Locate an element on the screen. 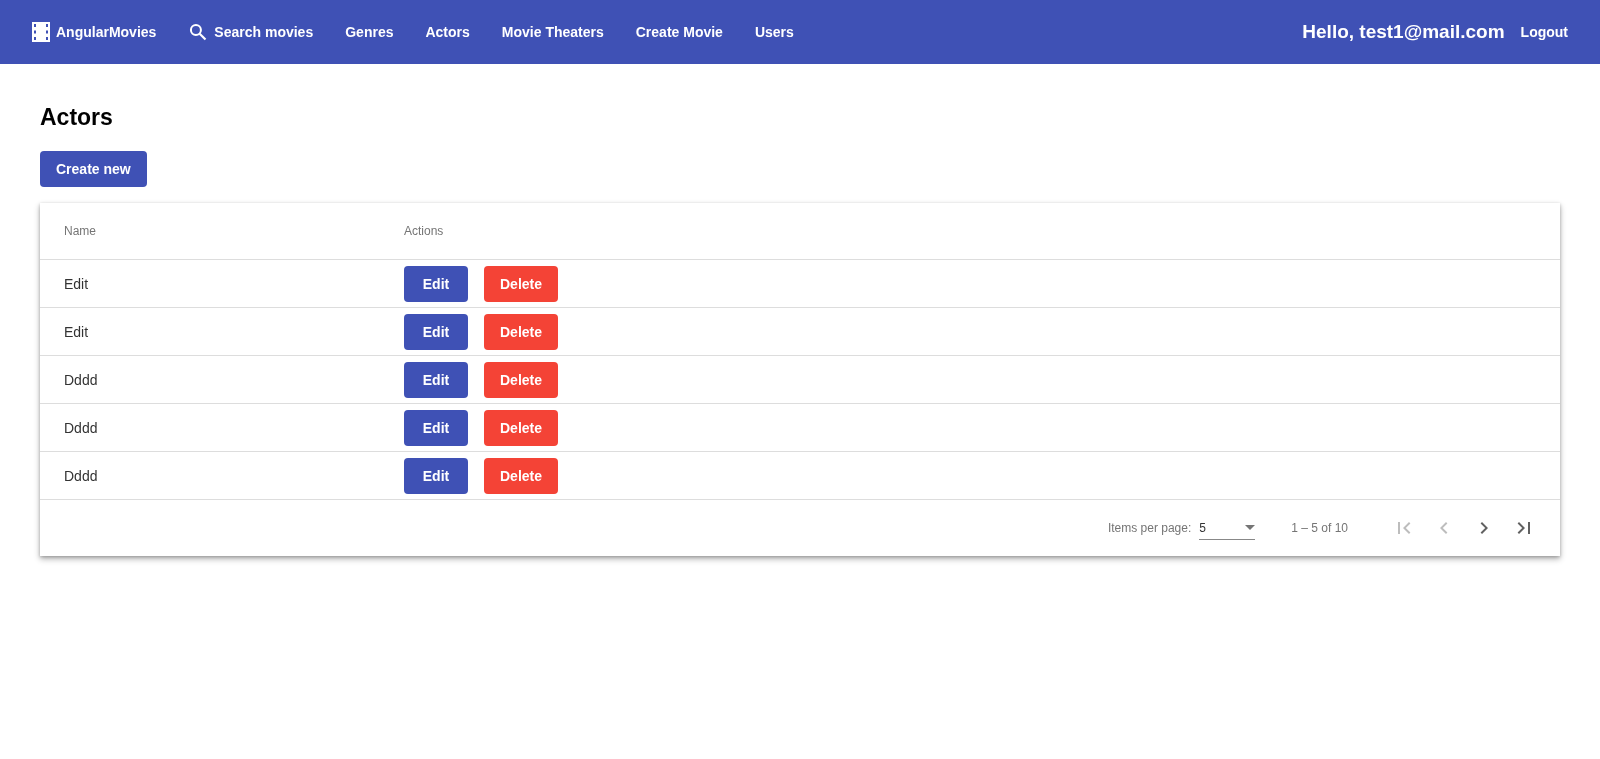 The width and height of the screenshot is (1600, 759). logout-link: Logout is located at coordinates (1544, 32).